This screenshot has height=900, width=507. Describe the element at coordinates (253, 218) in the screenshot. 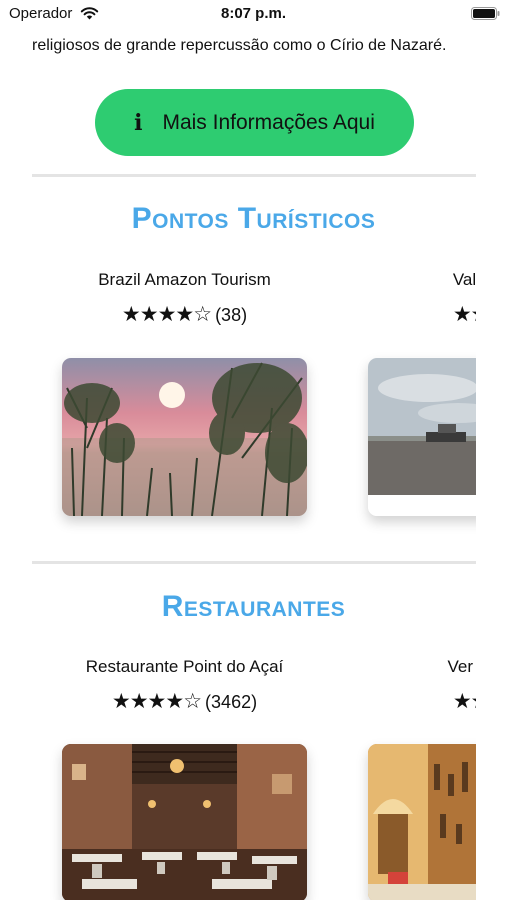

I see `tourist-section-title: Pontos Turísticos` at that location.